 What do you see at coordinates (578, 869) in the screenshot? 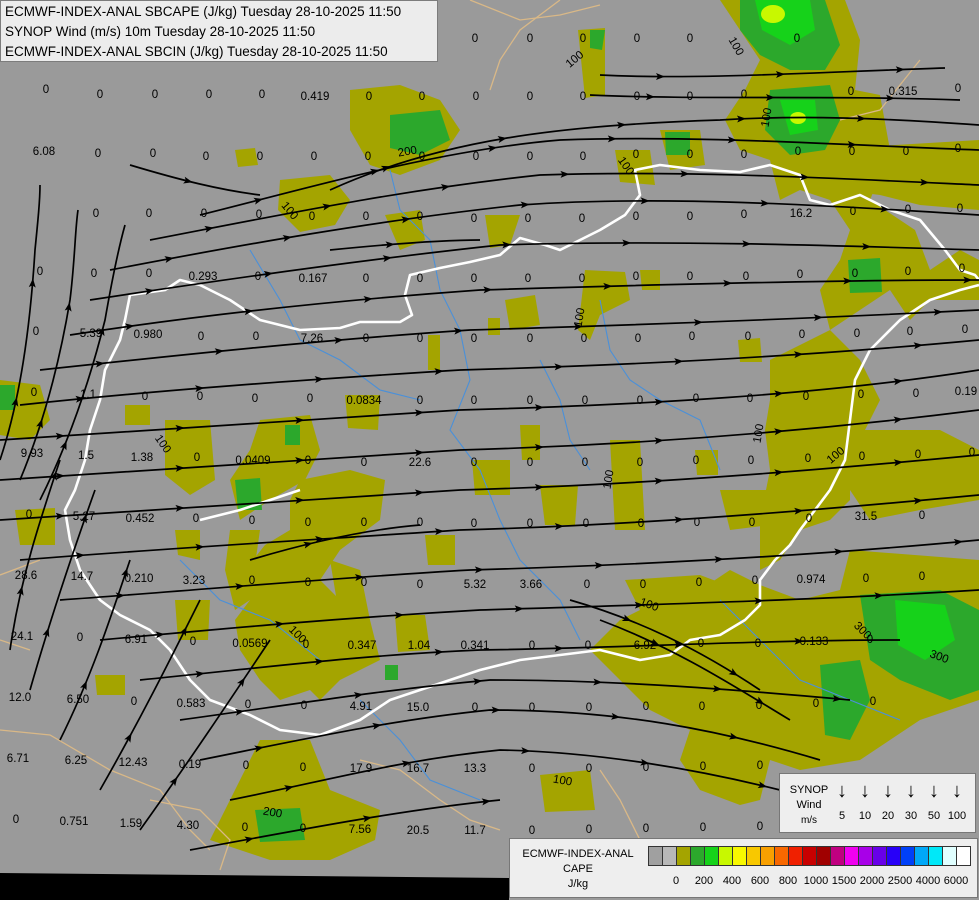
I see `cape-legend-title-line: CAPE` at bounding box center [578, 869].